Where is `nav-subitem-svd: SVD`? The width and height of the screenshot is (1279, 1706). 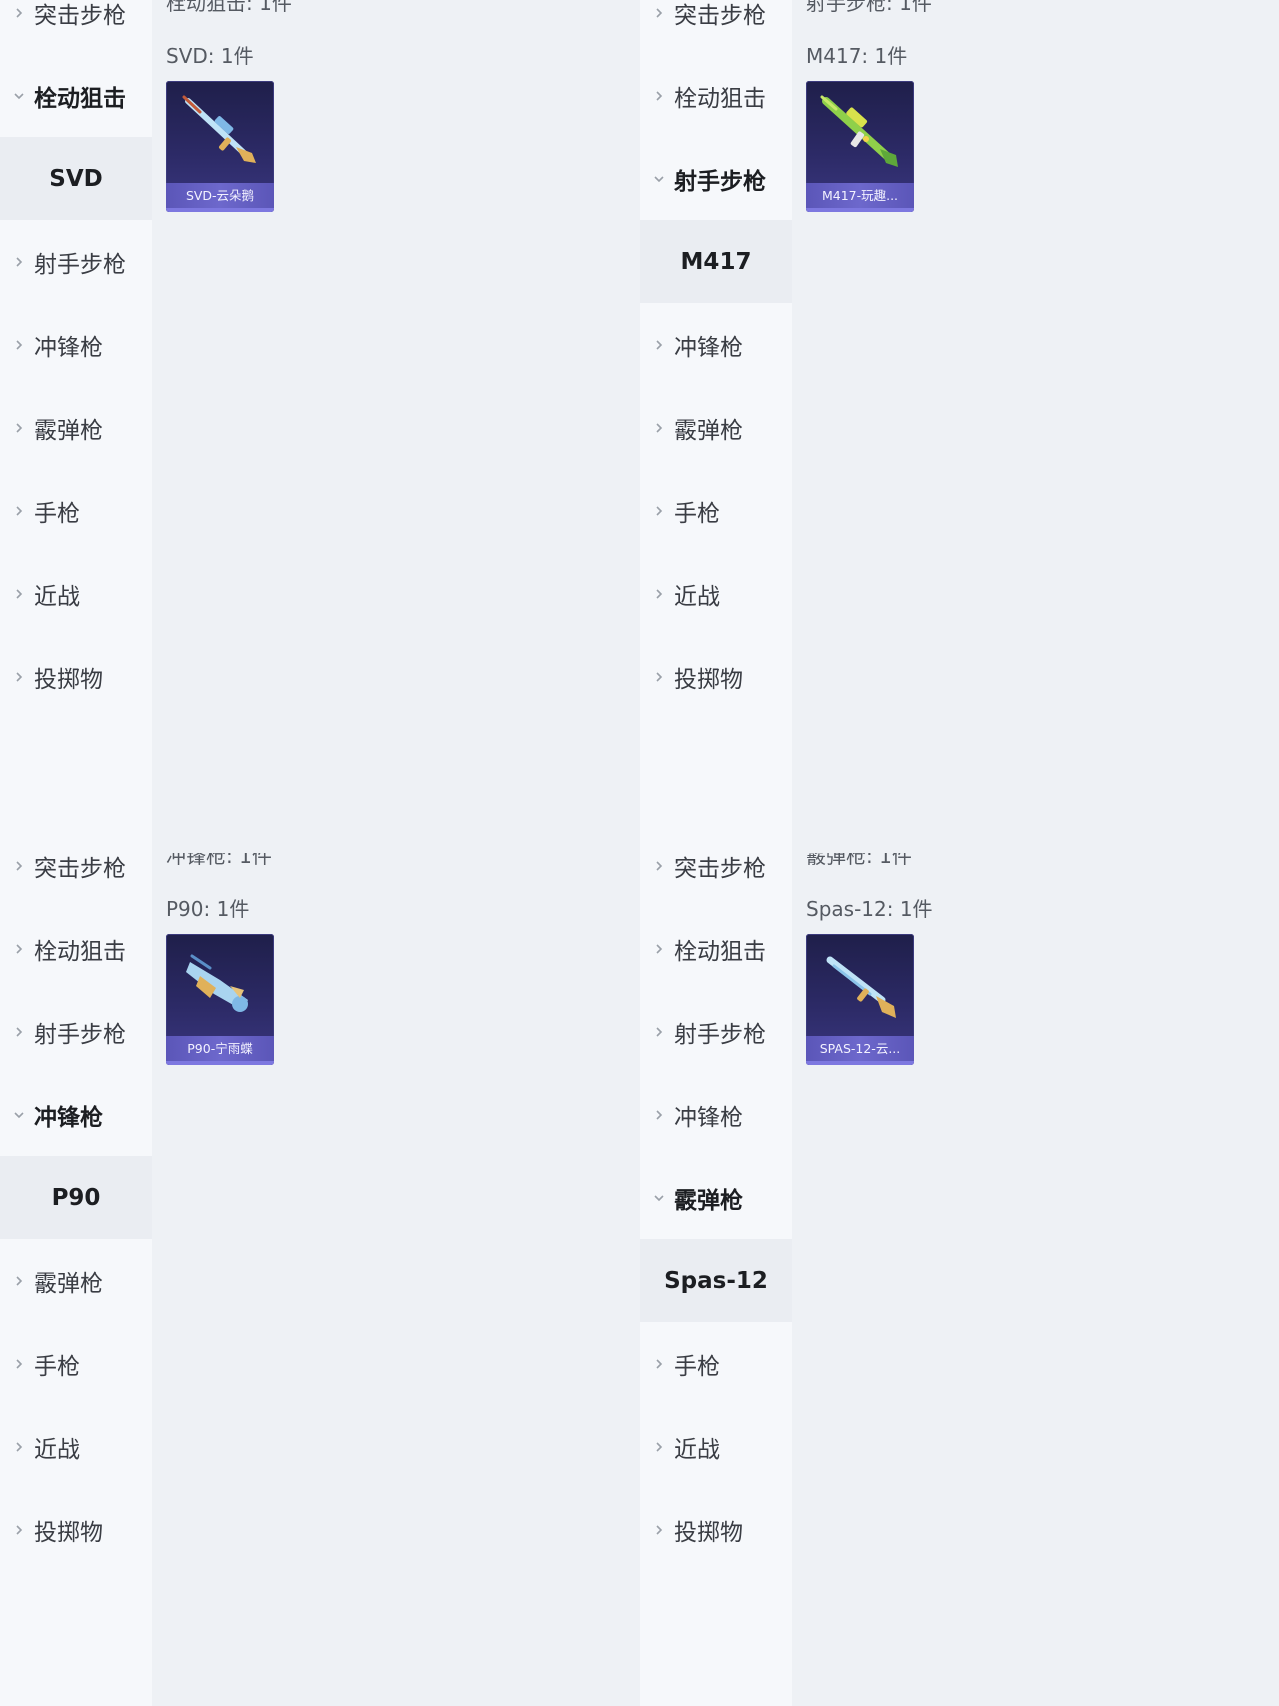 nav-subitem-svd: SVD is located at coordinates (76, 178).